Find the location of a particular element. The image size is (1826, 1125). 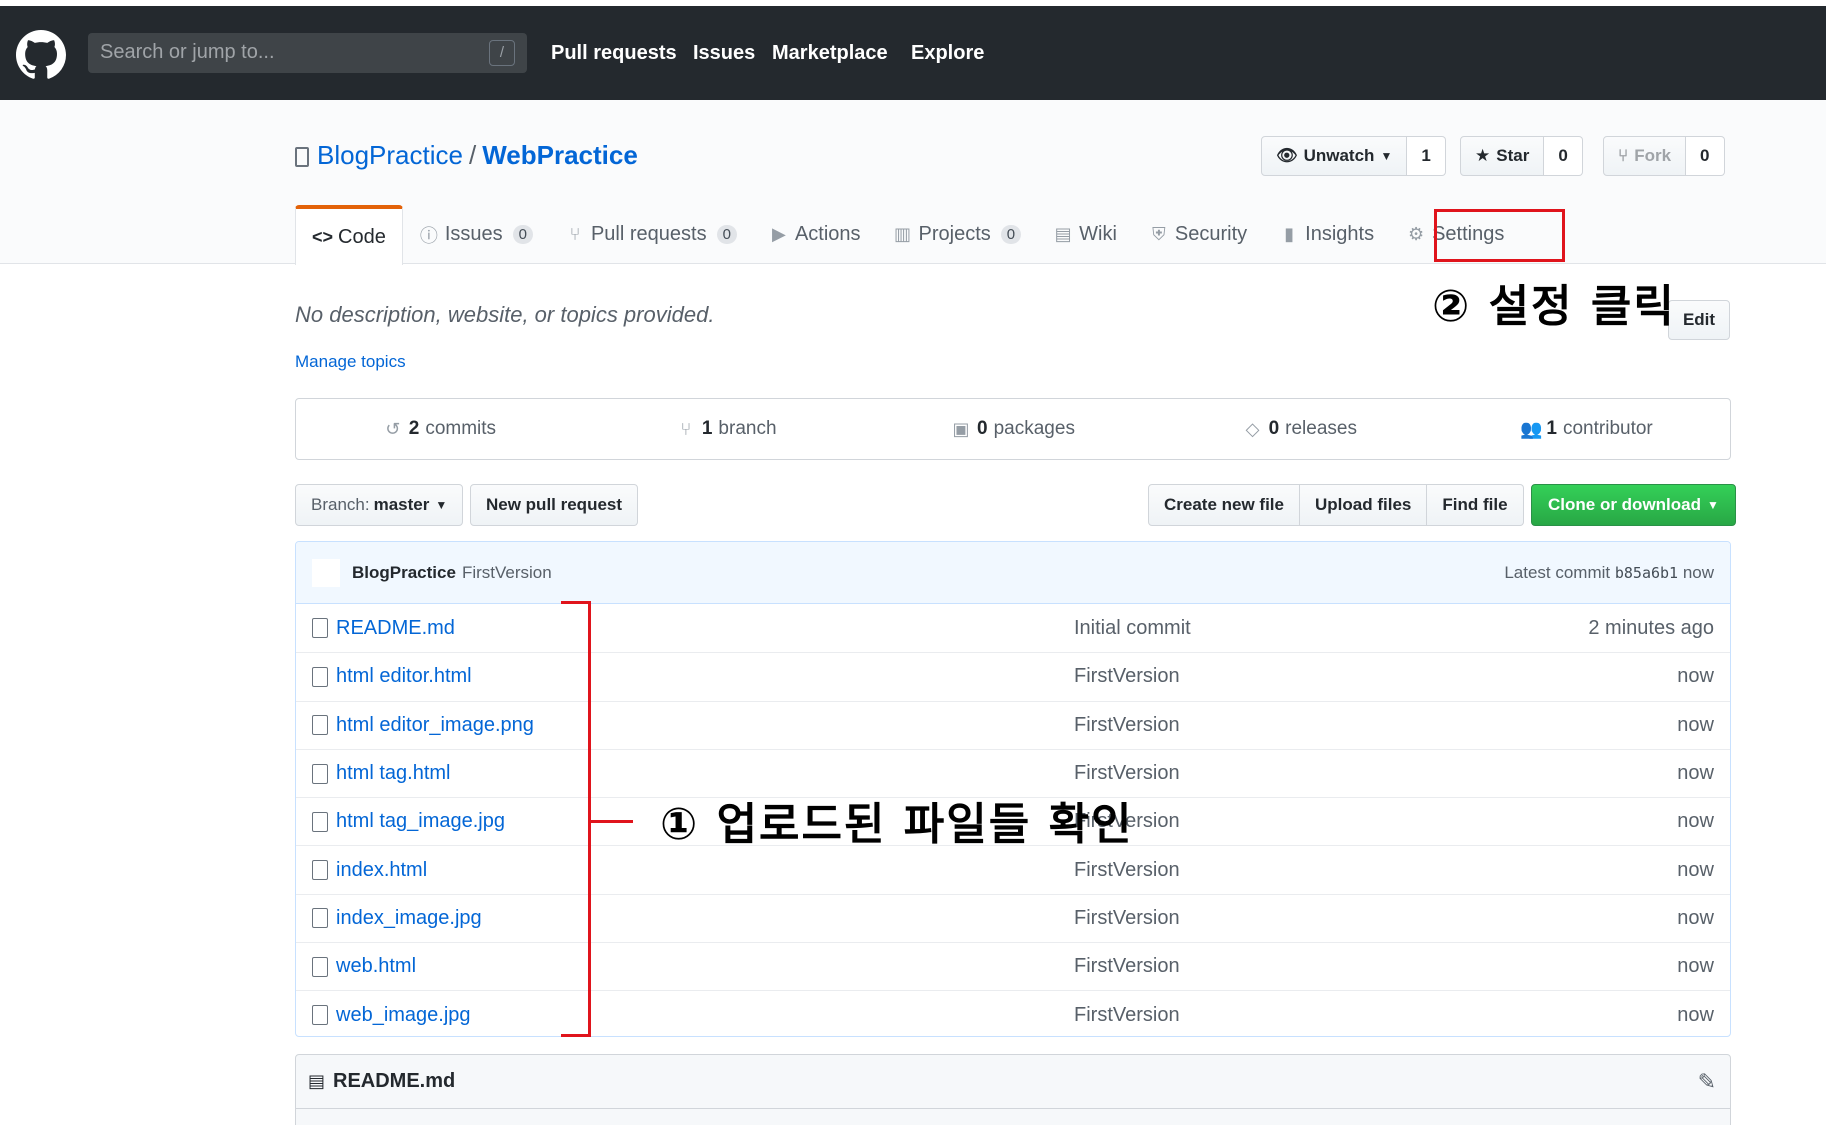

branch-select-button: Branch: master ▼ is located at coordinates (379, 505).